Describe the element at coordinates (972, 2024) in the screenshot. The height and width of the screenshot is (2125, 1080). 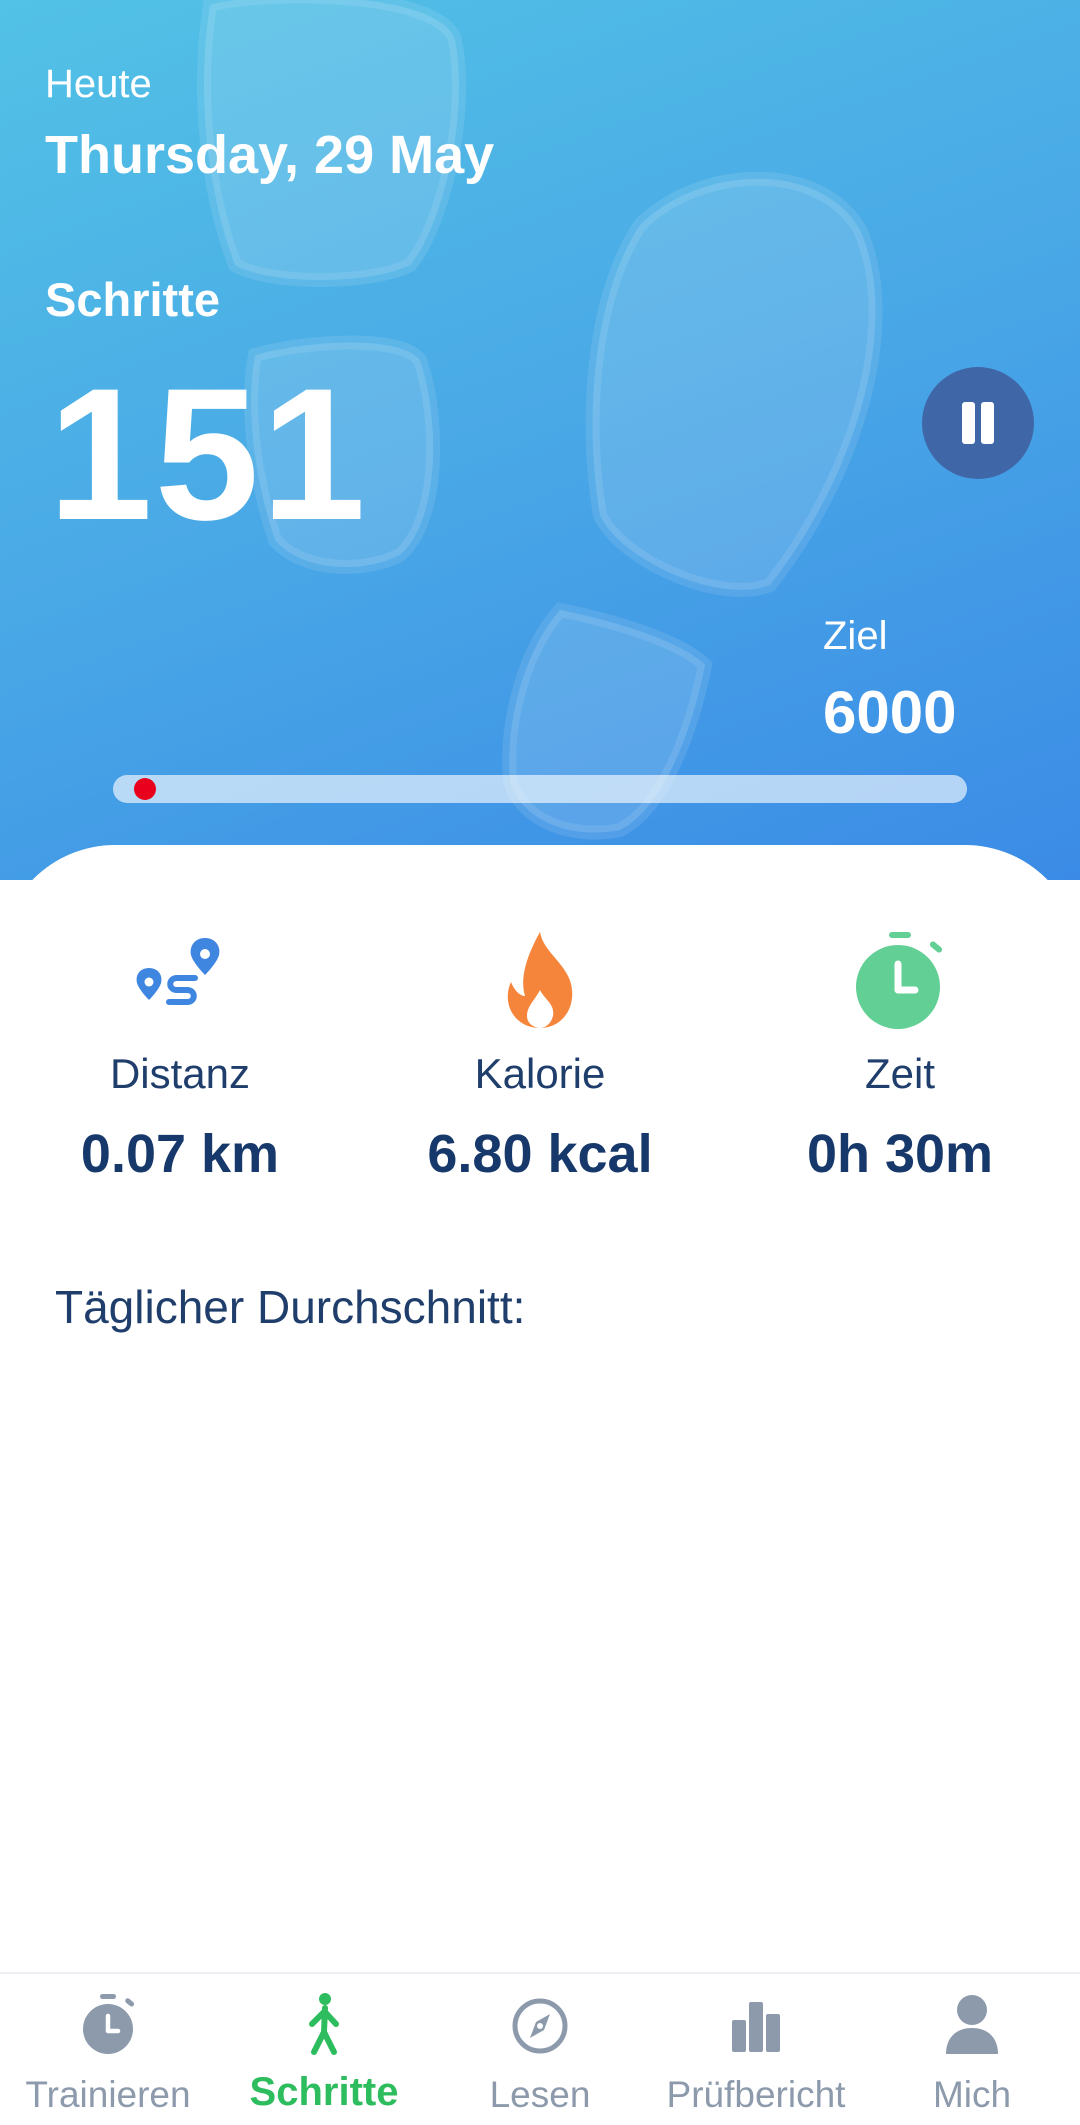
I see `person-icon` at that location.